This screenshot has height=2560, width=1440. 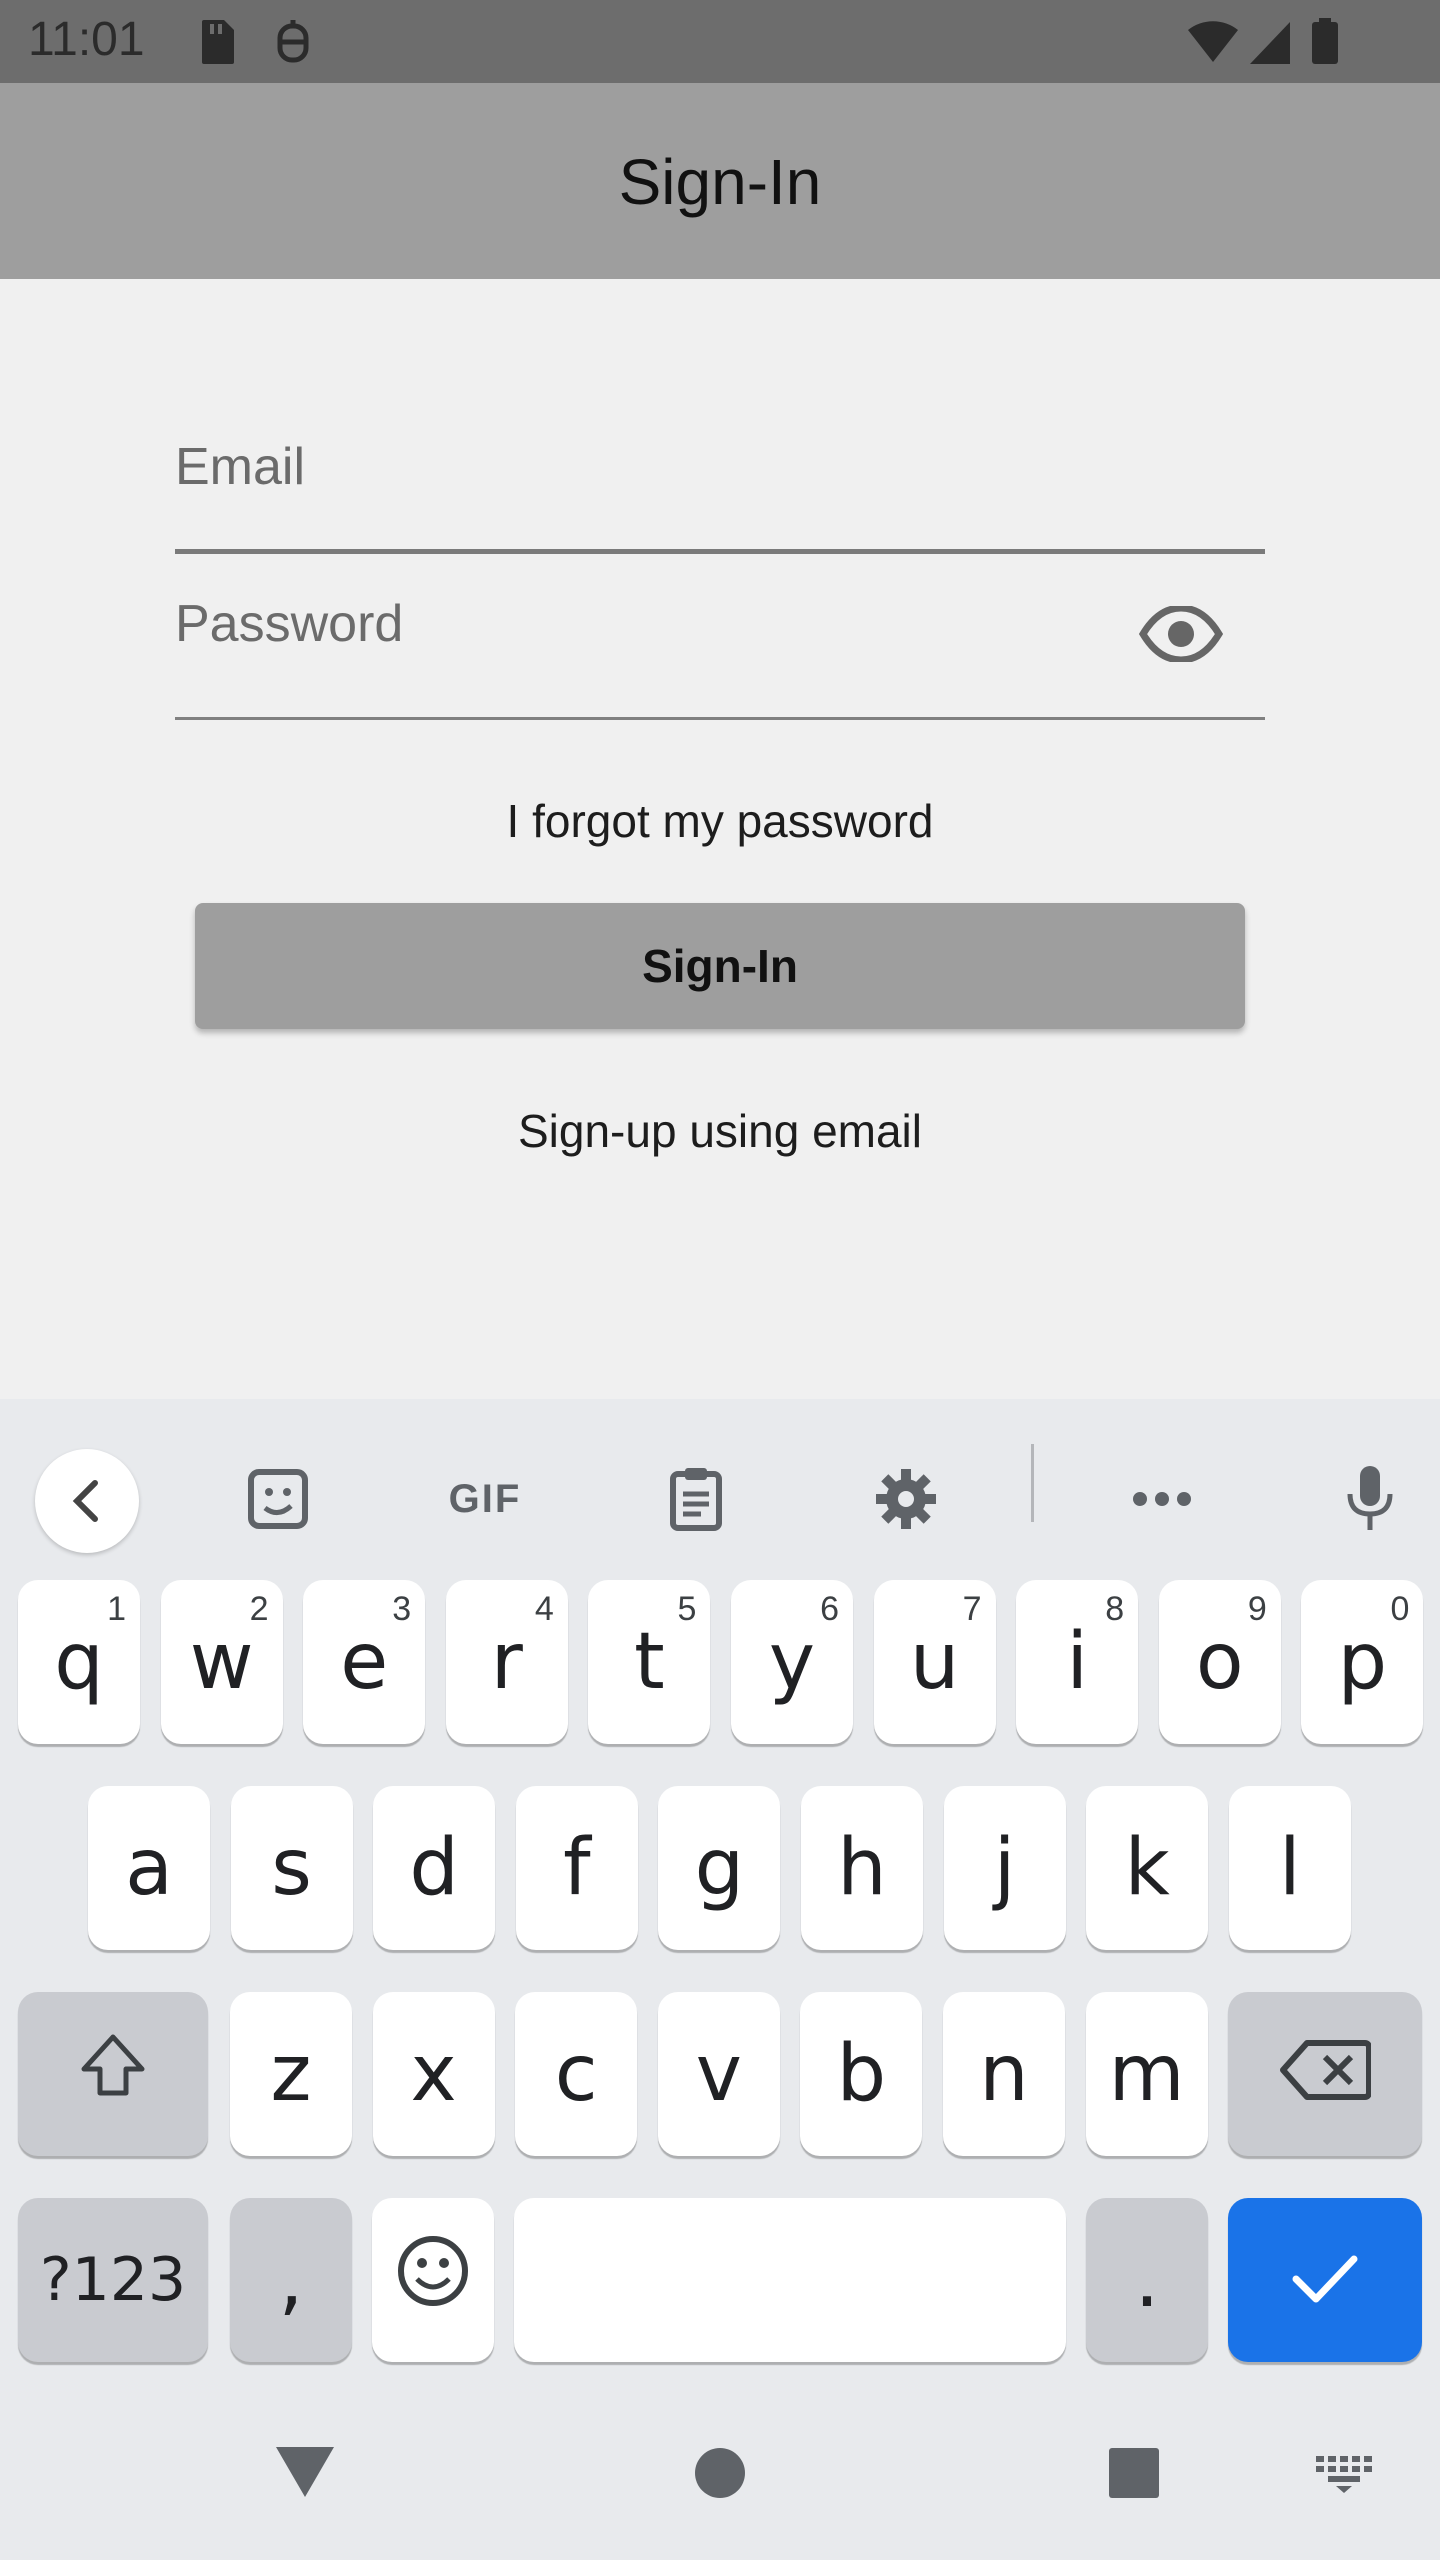 I want to click on key-label: d, so click(x=434, y=1868).